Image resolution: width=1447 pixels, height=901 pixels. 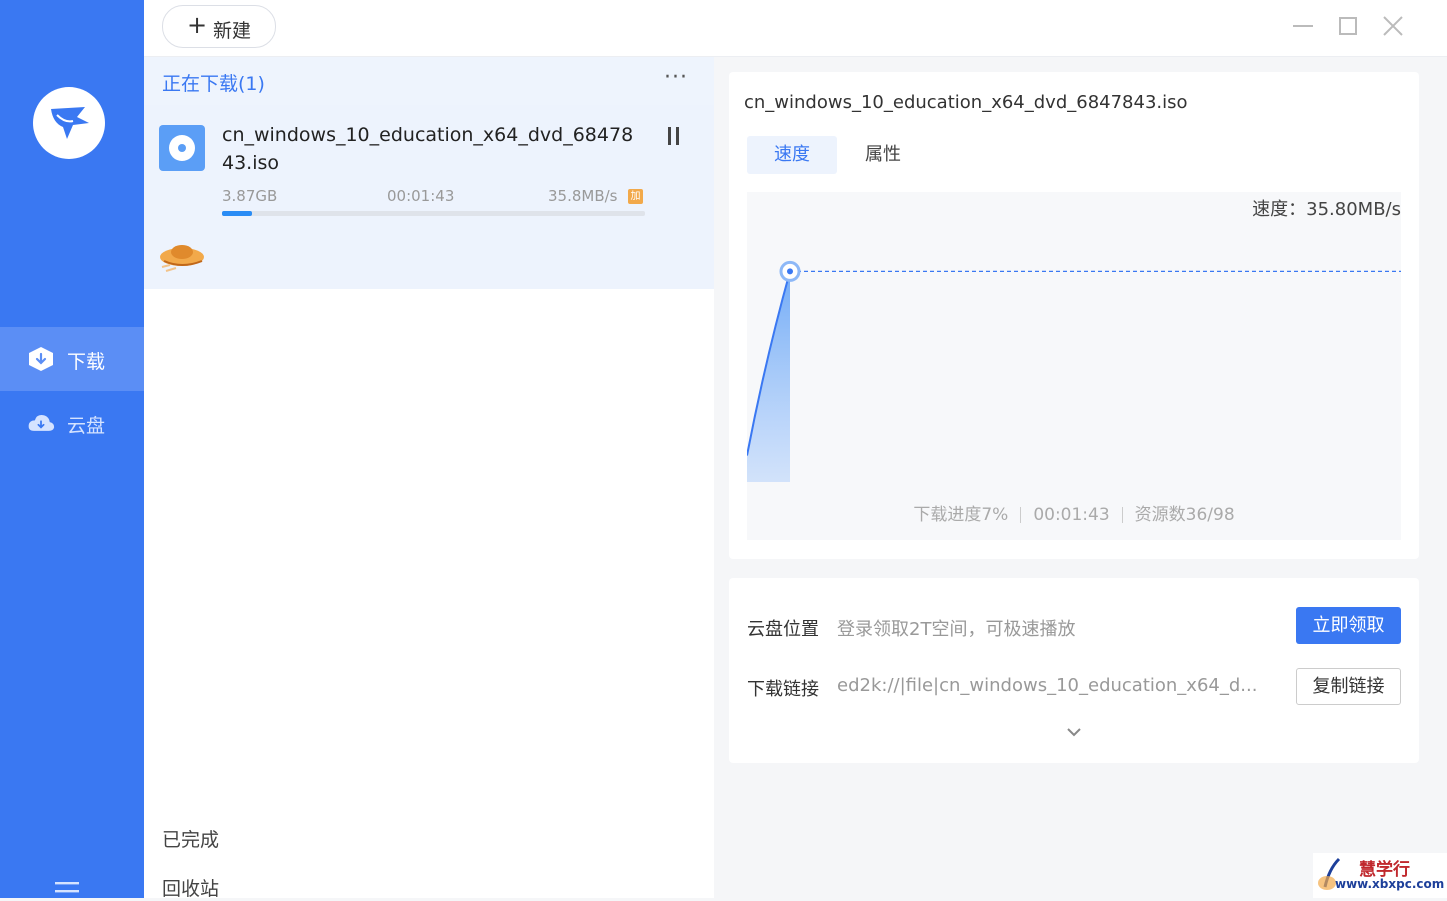 I want to click on cloud-location-value: 登录领取2T空间，可极速播放, so click(x=956, y=629).